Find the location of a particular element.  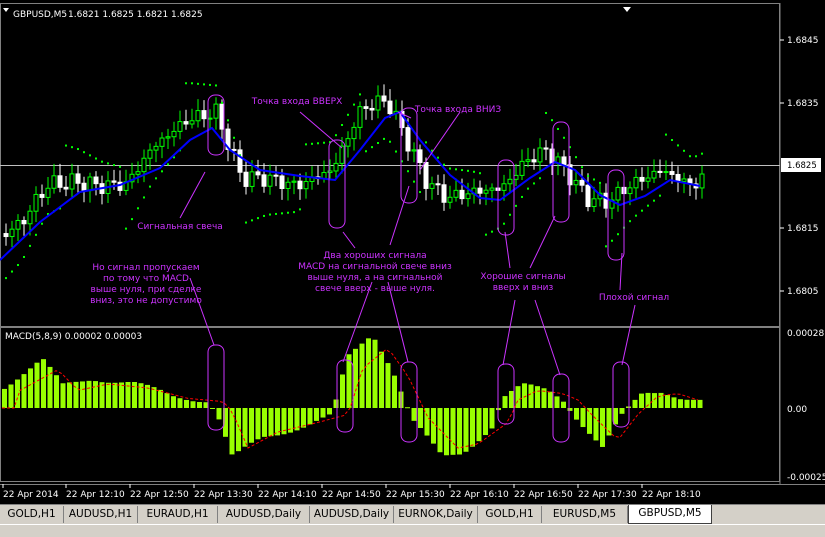

price-label: 1.6815 is located at coordinates (803, 229).